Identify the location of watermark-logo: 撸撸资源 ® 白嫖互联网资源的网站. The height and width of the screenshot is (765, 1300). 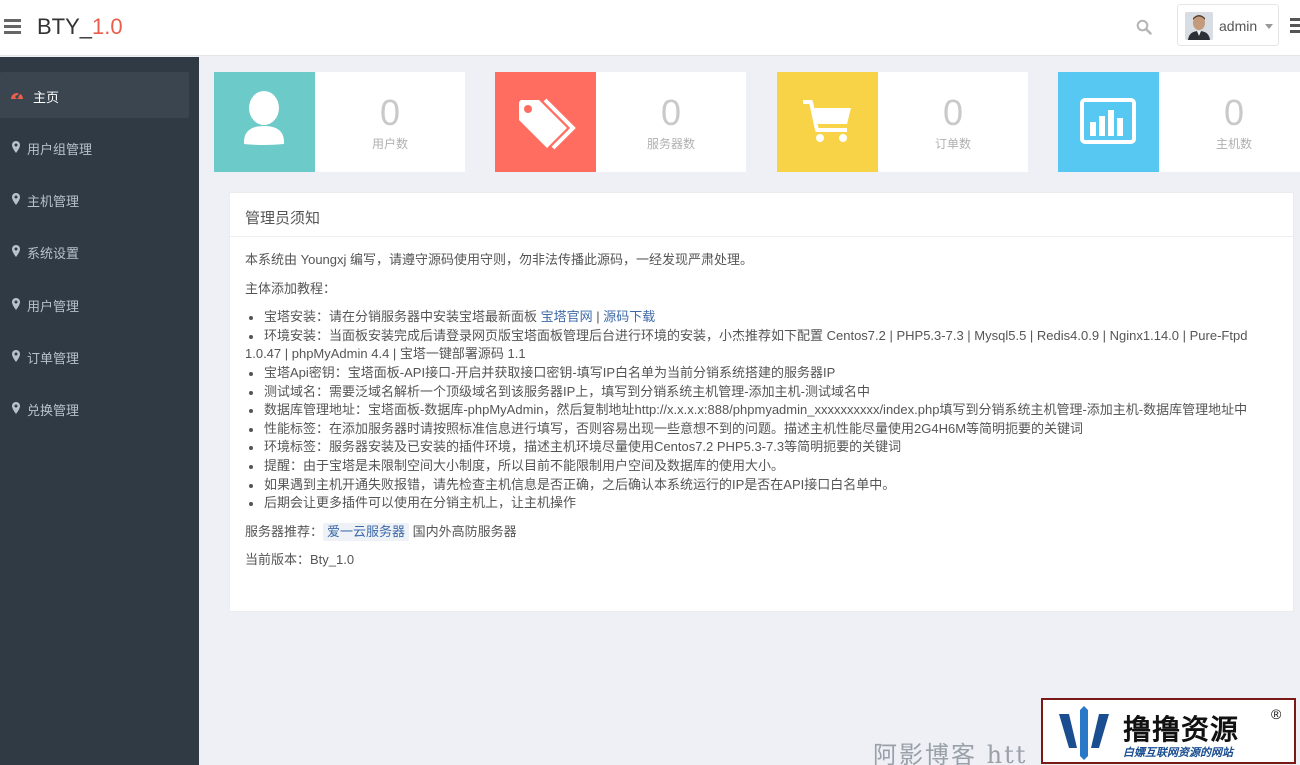
(1168, 731).